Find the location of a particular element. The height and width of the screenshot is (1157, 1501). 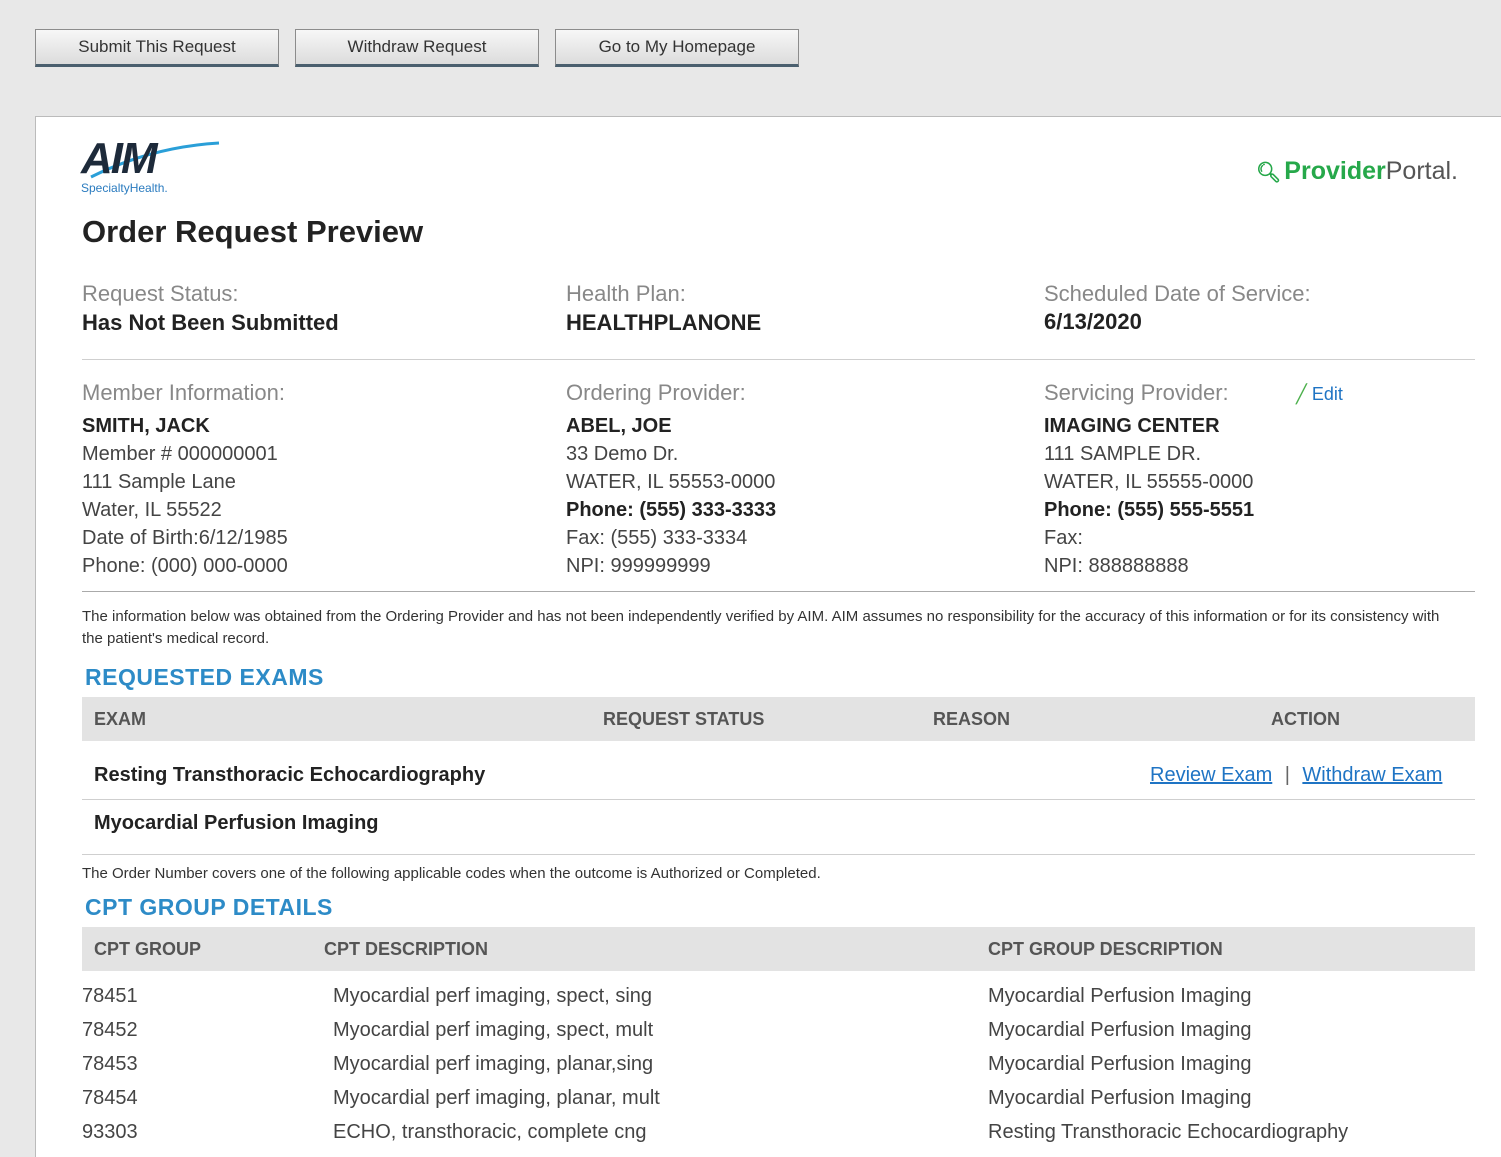

health-plan-label: Health Plan: is located at coordinates (626, 293).